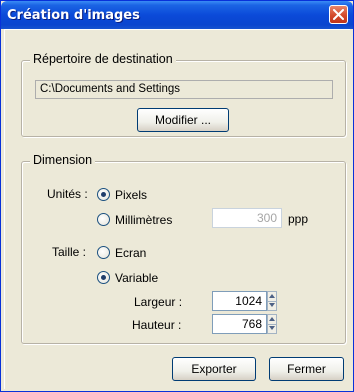 This screenshot has height=392, width=354. Describe the element at coordinates (247, 218) in the screenshot. I see `resolution-input: 300` at that location.